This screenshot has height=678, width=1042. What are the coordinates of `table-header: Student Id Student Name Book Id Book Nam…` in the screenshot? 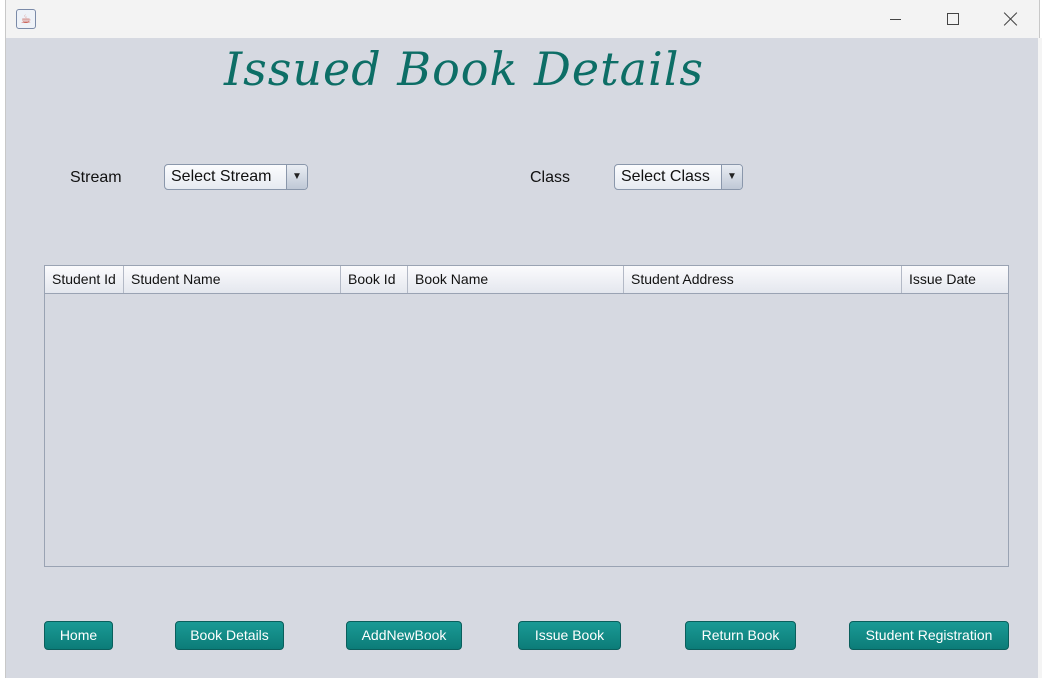 It's located at (526, 280).